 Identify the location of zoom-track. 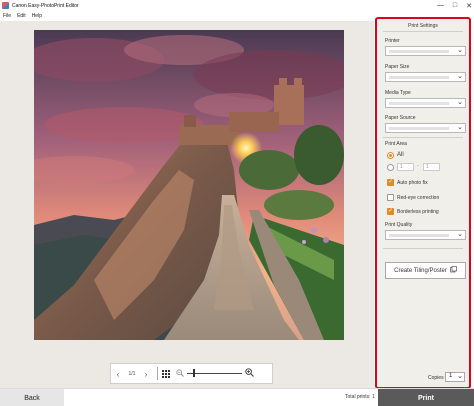
(214, 373).